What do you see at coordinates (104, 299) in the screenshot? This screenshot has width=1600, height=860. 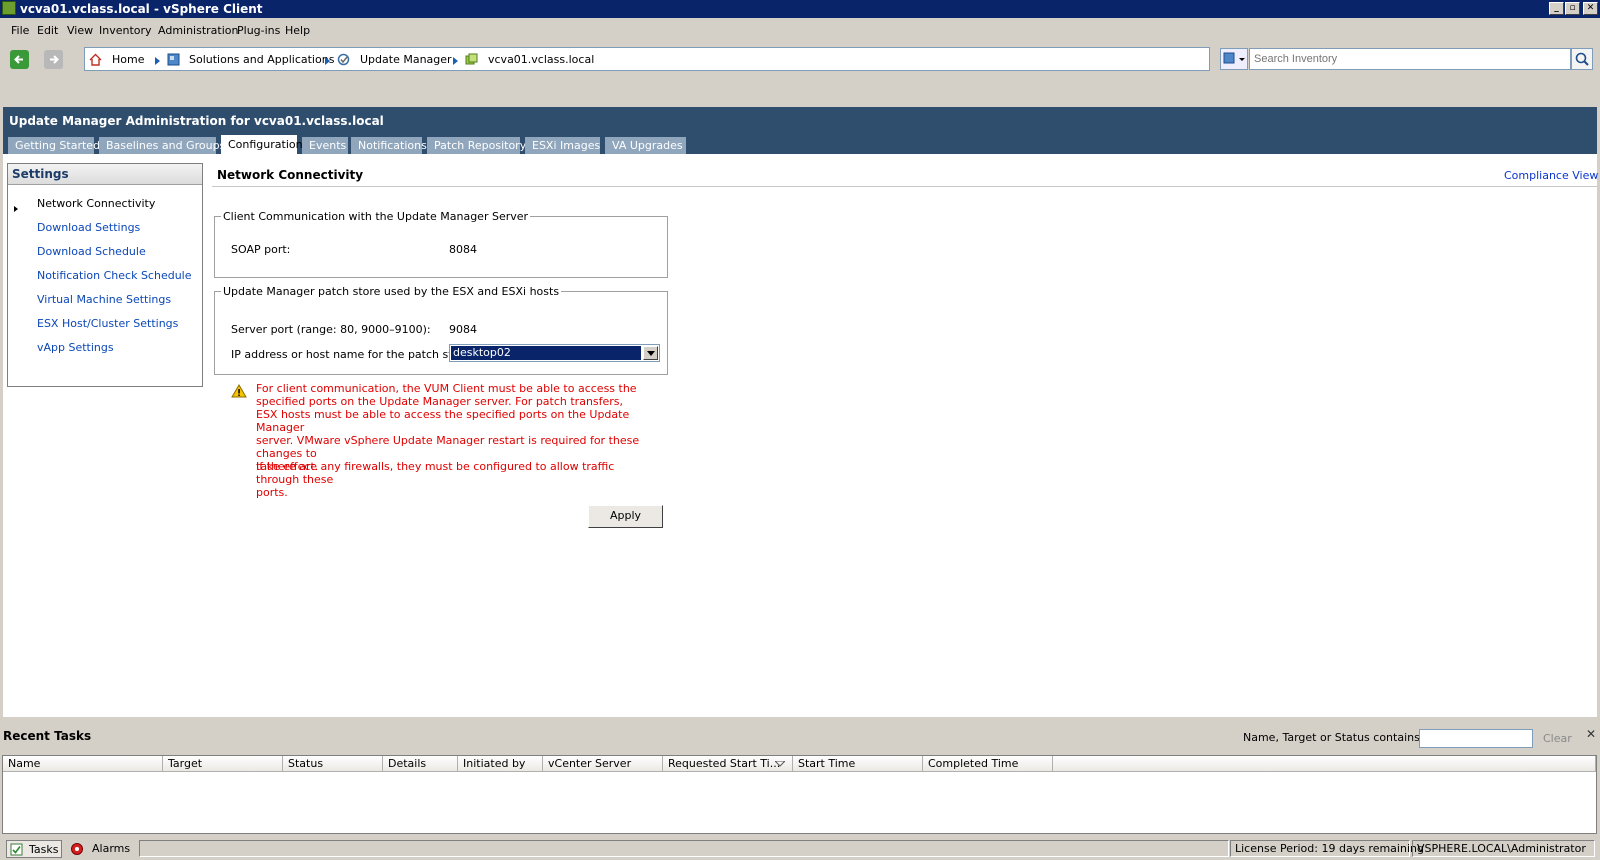 I see `settings-item-virtual-machine-settings: Virtual Machine Settings` at bounding box center [104, 299].